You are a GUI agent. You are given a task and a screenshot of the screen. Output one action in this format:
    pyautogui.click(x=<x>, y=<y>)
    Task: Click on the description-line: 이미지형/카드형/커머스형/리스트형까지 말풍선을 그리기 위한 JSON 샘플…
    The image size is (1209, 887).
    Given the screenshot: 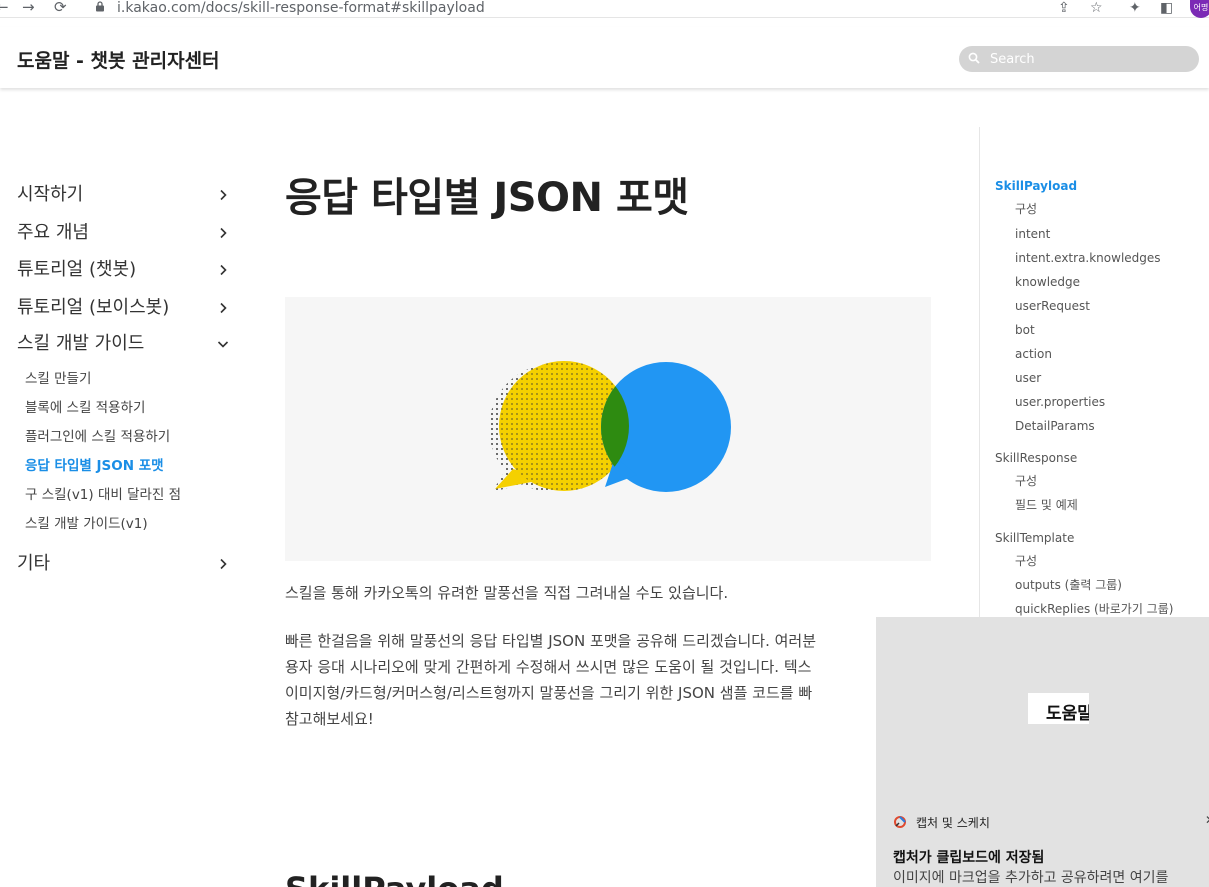 What is the action you would take?
    pyautogui.click(x=549, y=693)
    